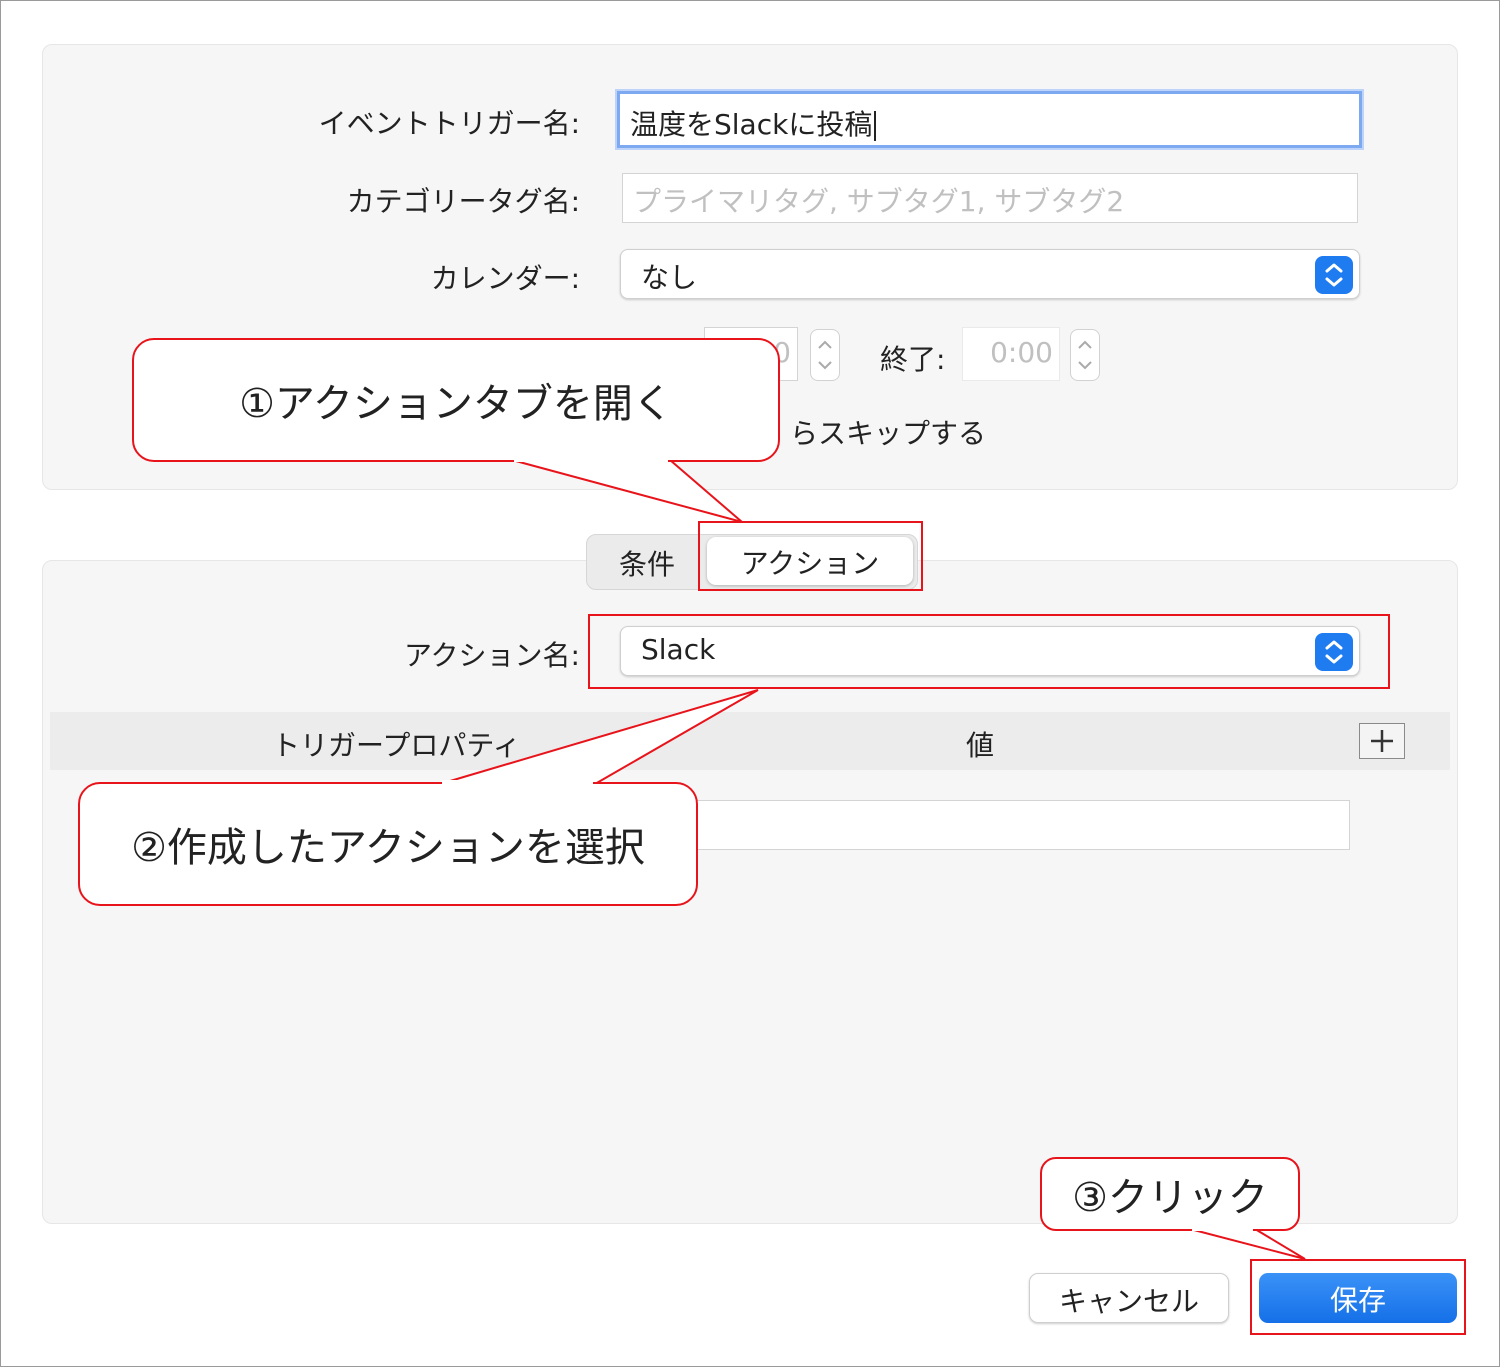  What do you see at coordinates (388, 844) in the screenshot?
I see `annotation-callout-select-action: ②作成したアクションを選択` at bounding box center [388, 844].